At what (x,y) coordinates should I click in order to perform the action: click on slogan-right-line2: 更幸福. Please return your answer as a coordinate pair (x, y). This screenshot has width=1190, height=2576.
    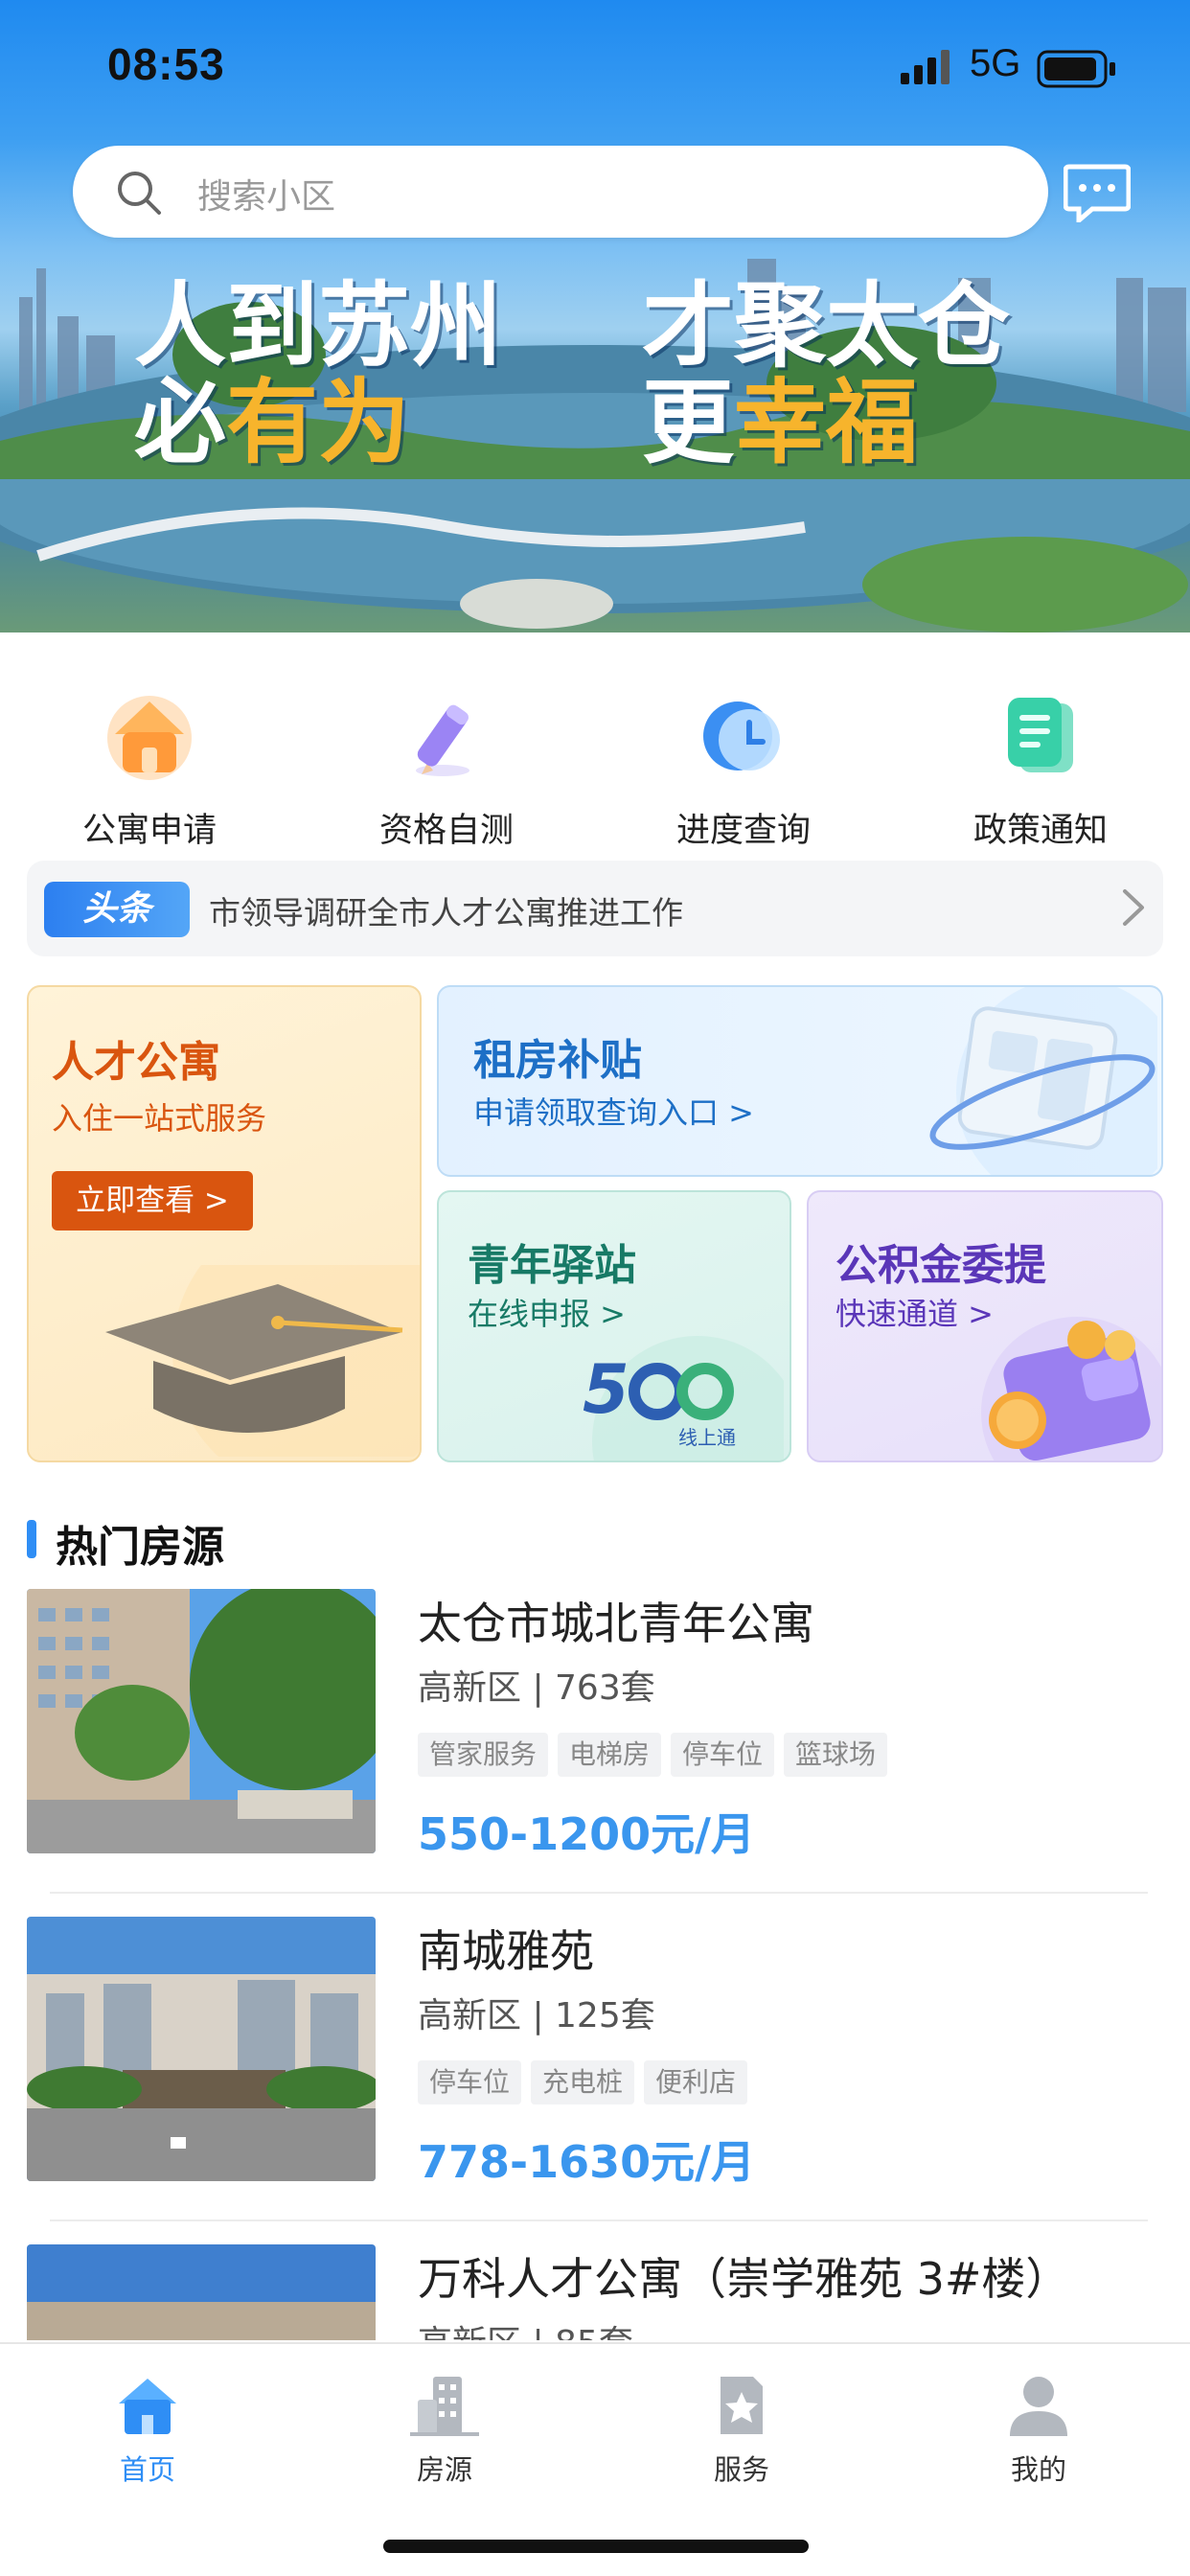
    Looking at the image, I should click on (826, 423).